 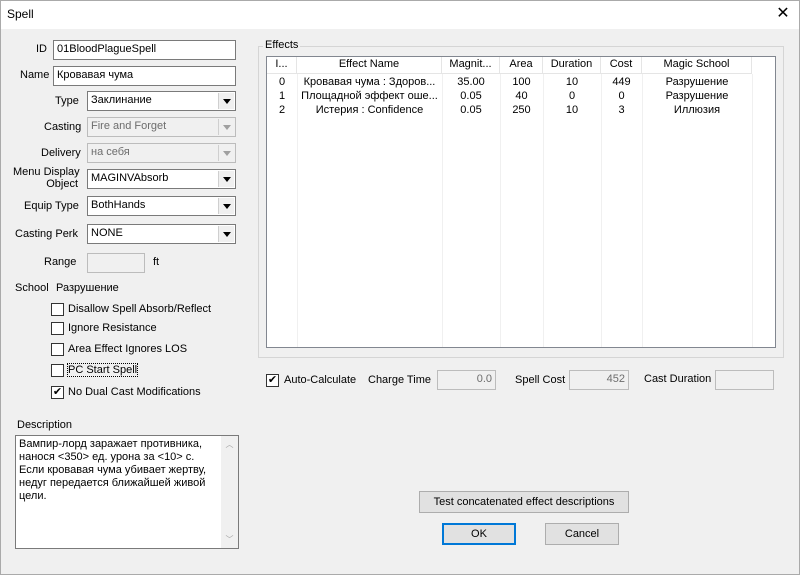 I want to click on cell-area: 100, so click(x=521, y=82).